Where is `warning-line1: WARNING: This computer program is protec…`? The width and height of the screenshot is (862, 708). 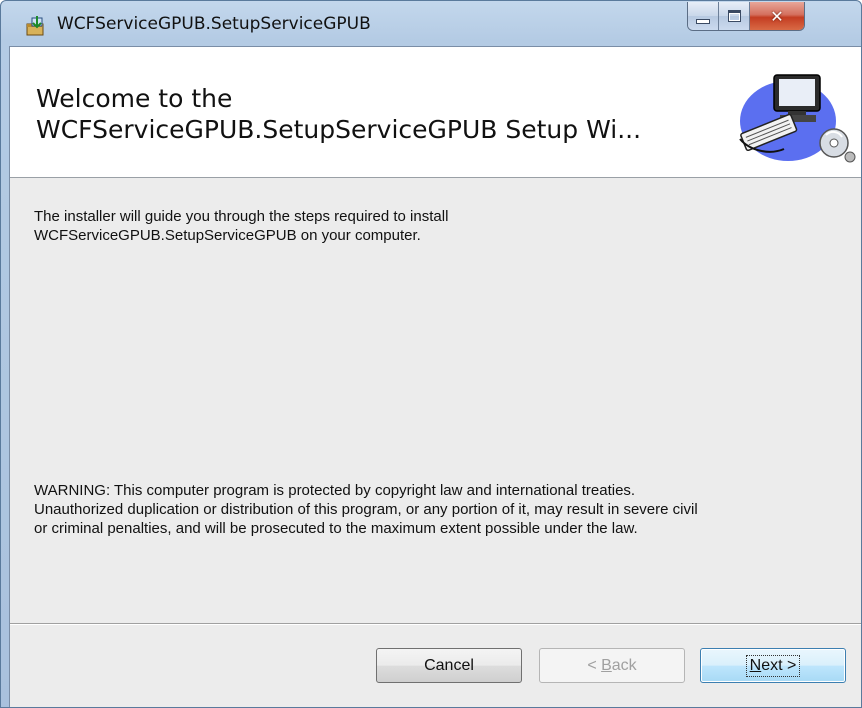
warning-line1: WARNING: This computer program is protec… is located at coordinates (335, 490).